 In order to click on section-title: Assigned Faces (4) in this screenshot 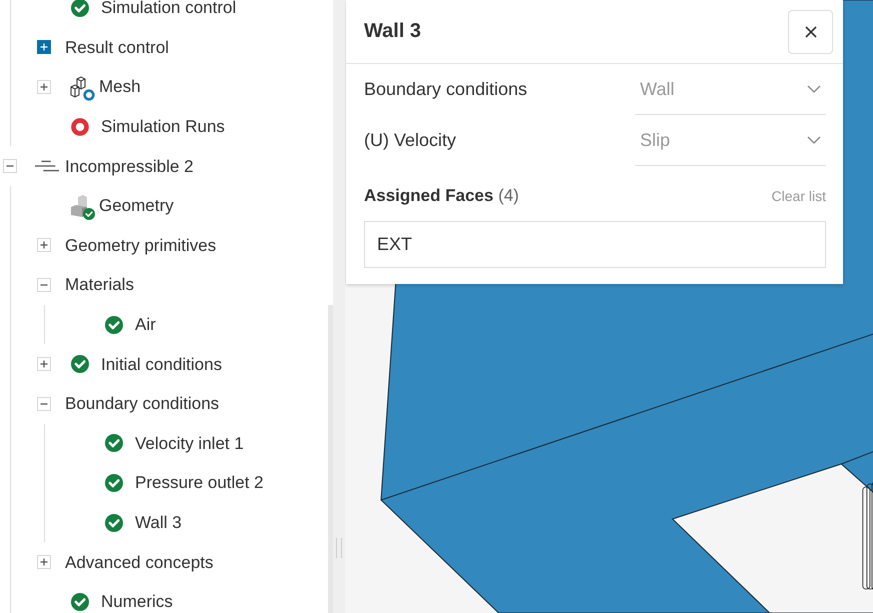, I will do `click(441, 196)`.